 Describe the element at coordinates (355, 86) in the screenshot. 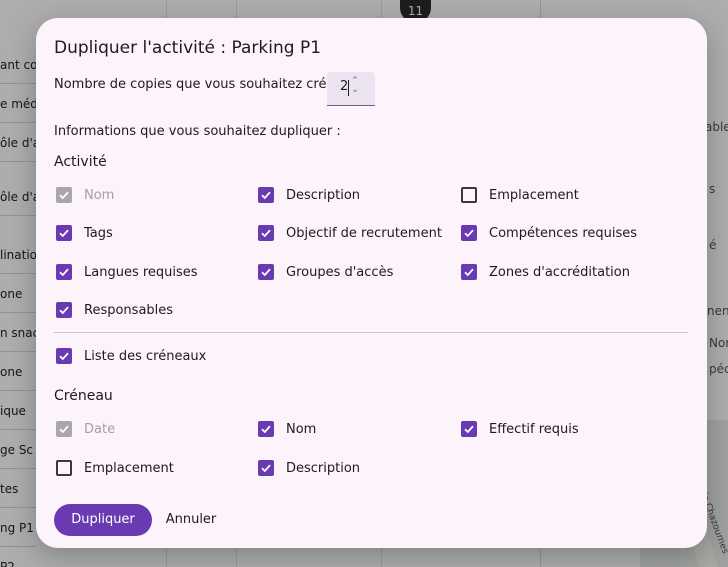

I see `spinner-icon: ⌃ ⌄` at that location.